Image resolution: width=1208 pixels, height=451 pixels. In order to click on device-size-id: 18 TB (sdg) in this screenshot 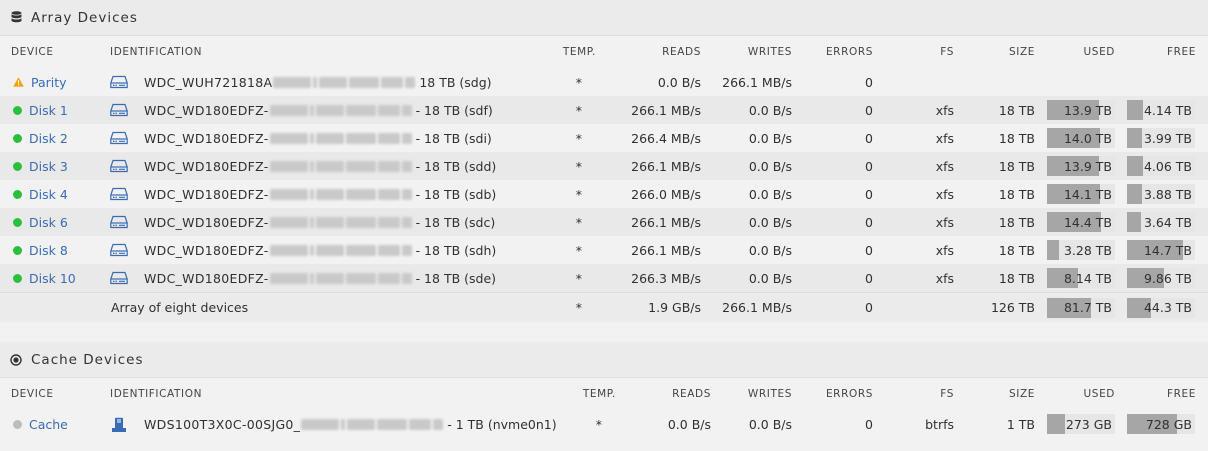, I will do `click(455, 82)`.